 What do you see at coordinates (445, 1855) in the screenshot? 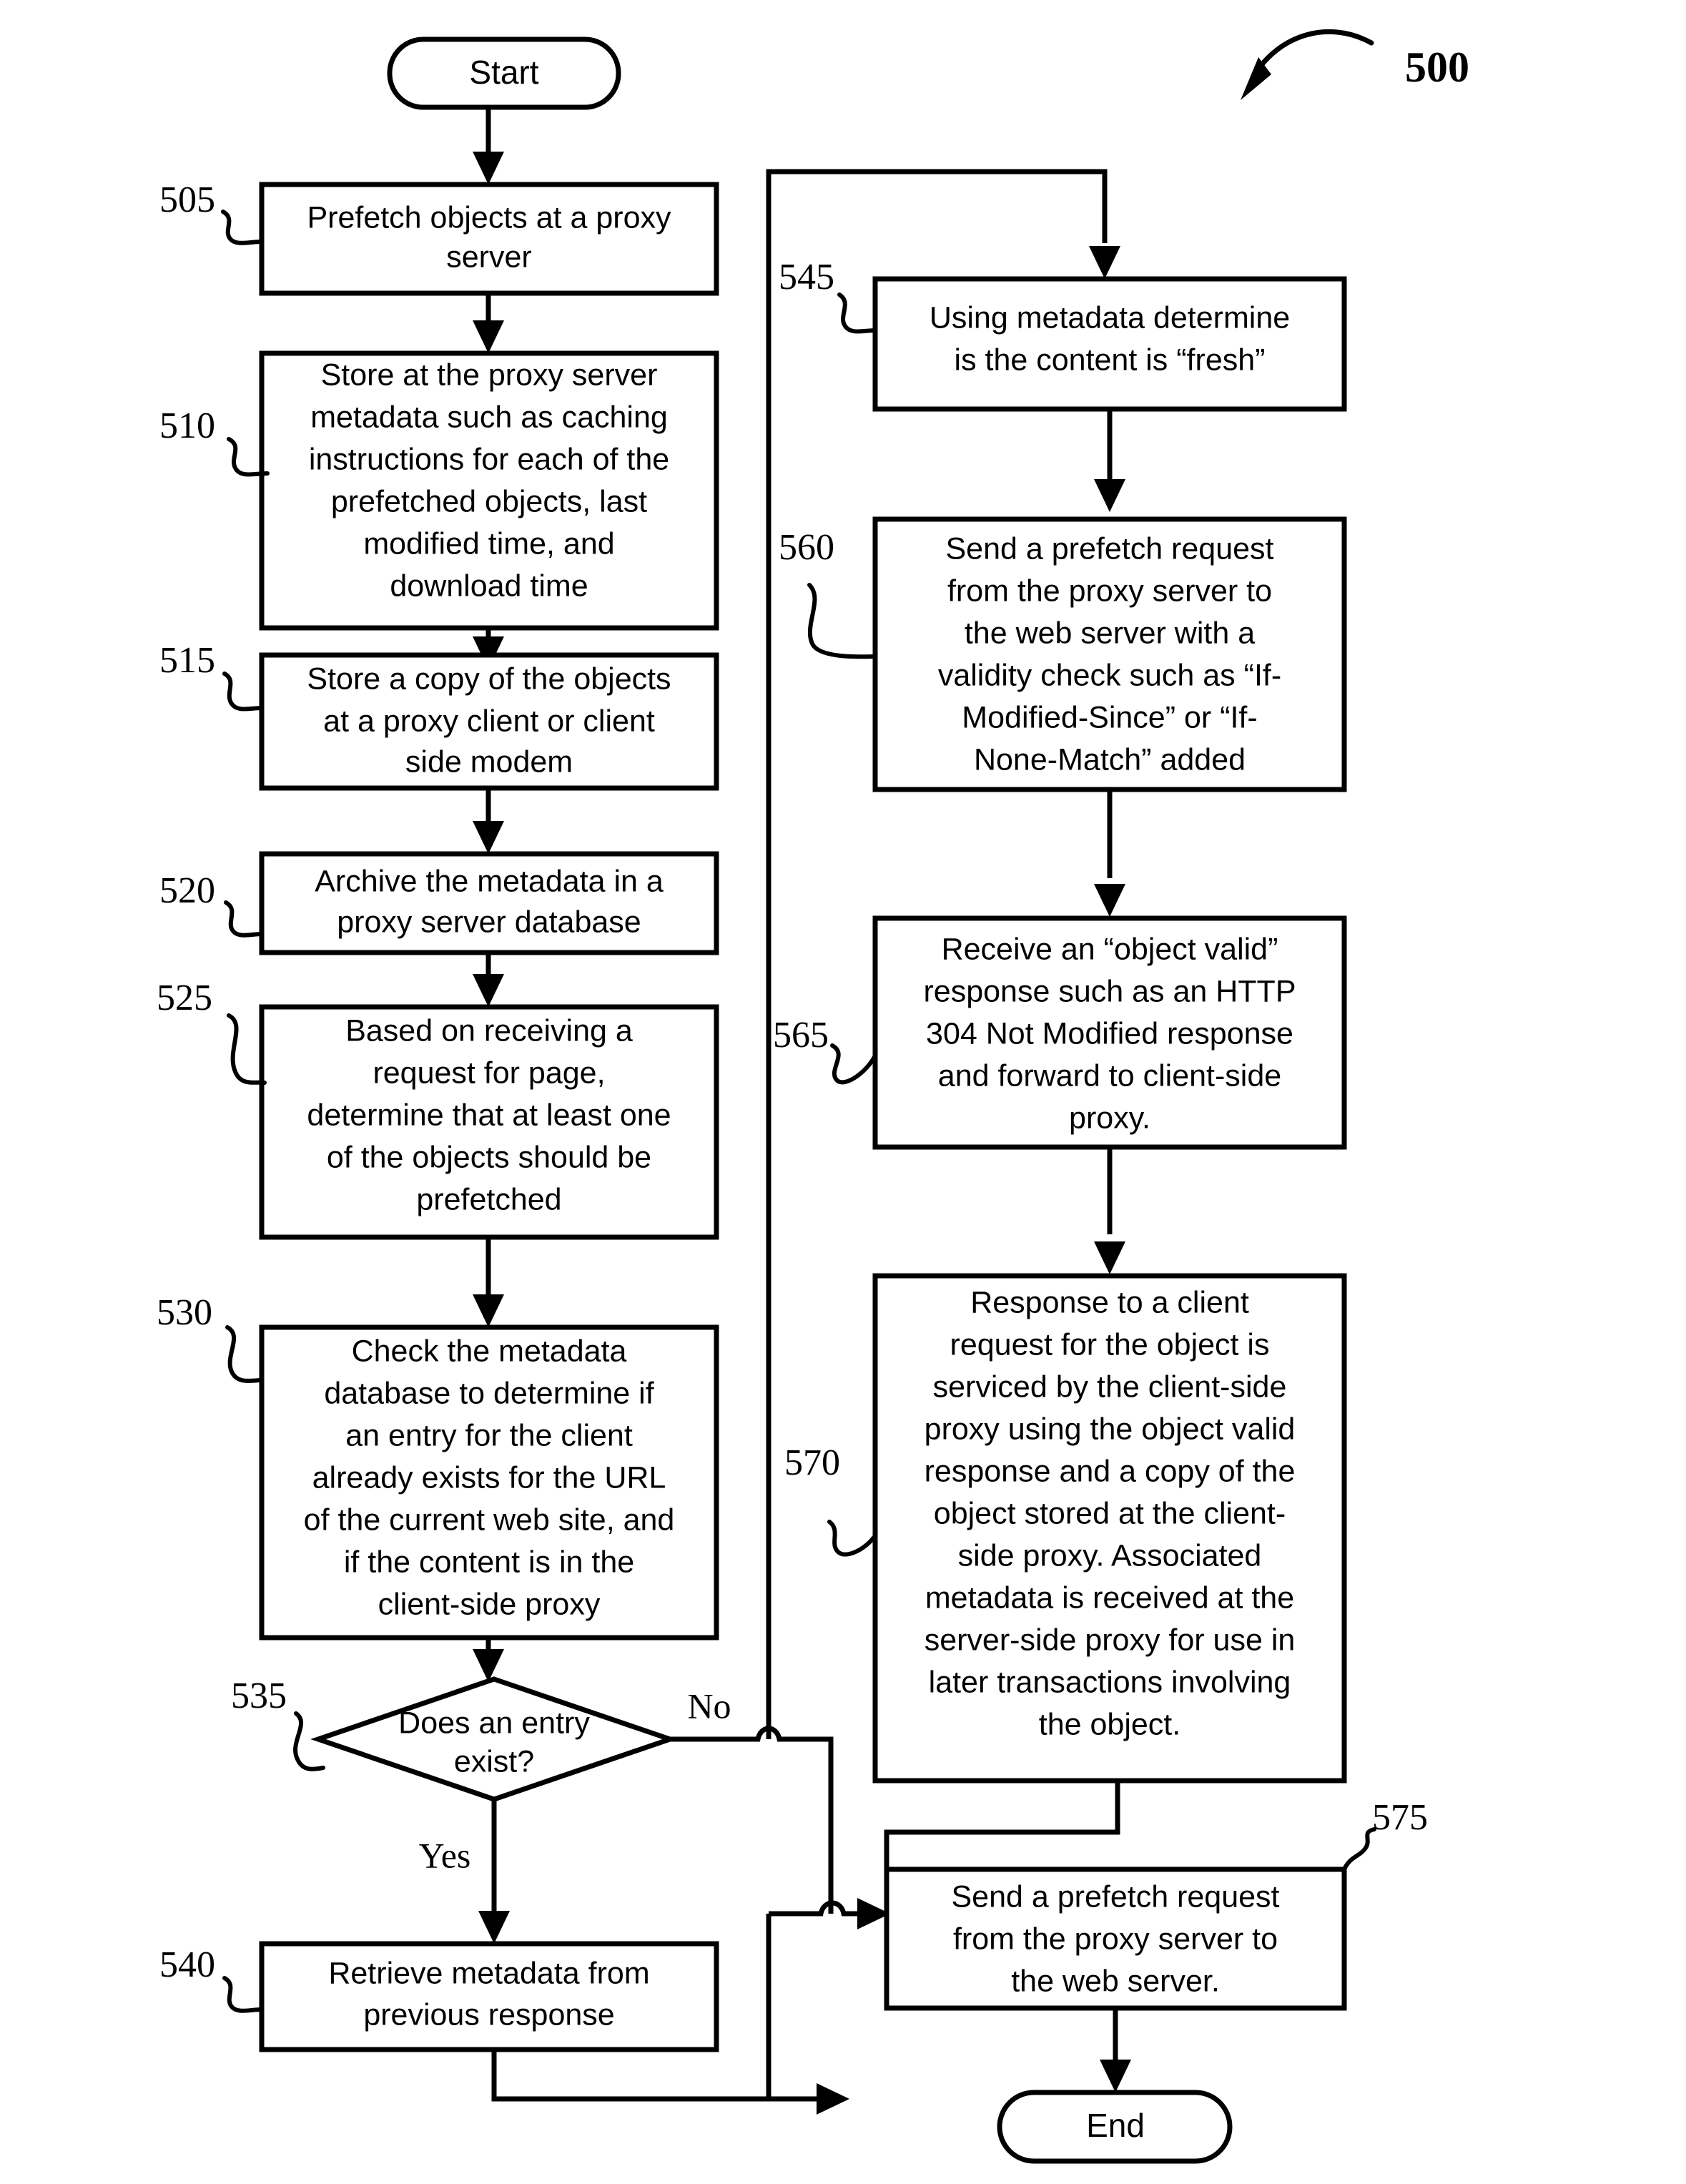
I see `branch-label-yes: Yes` at bounding box center [445, 1855].